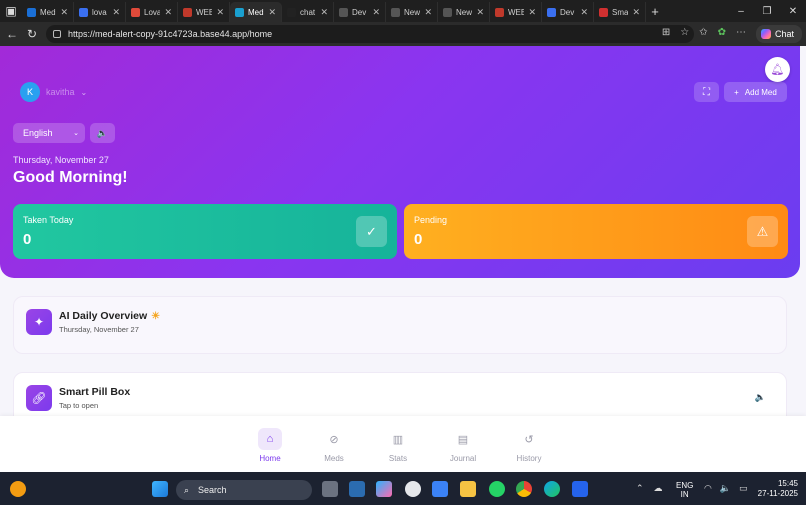 This screenshot has width=806, height=505. What do you see at coordinates (703, 32) in the screenshot?
I see `favorites-icon: ✩` at bounding box center [703, 32].